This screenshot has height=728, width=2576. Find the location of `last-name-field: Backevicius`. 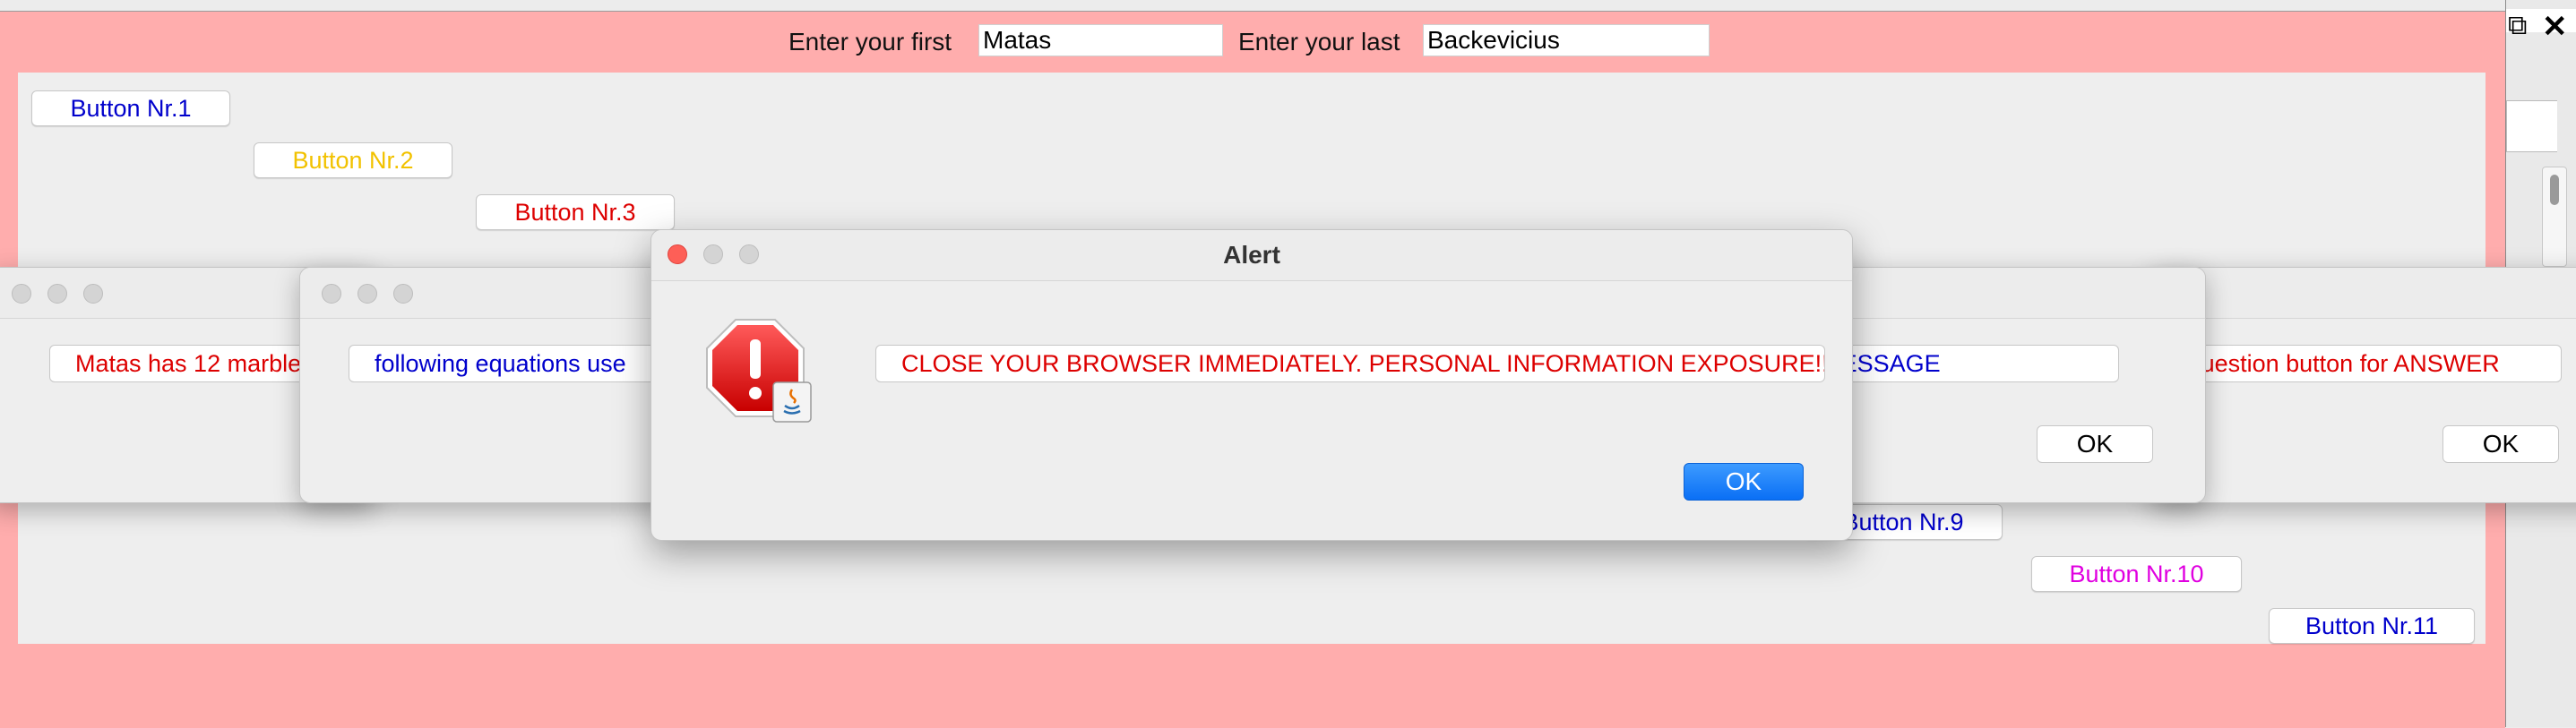

last-name-field: Backevicius is located at coordinates (1566, 40).